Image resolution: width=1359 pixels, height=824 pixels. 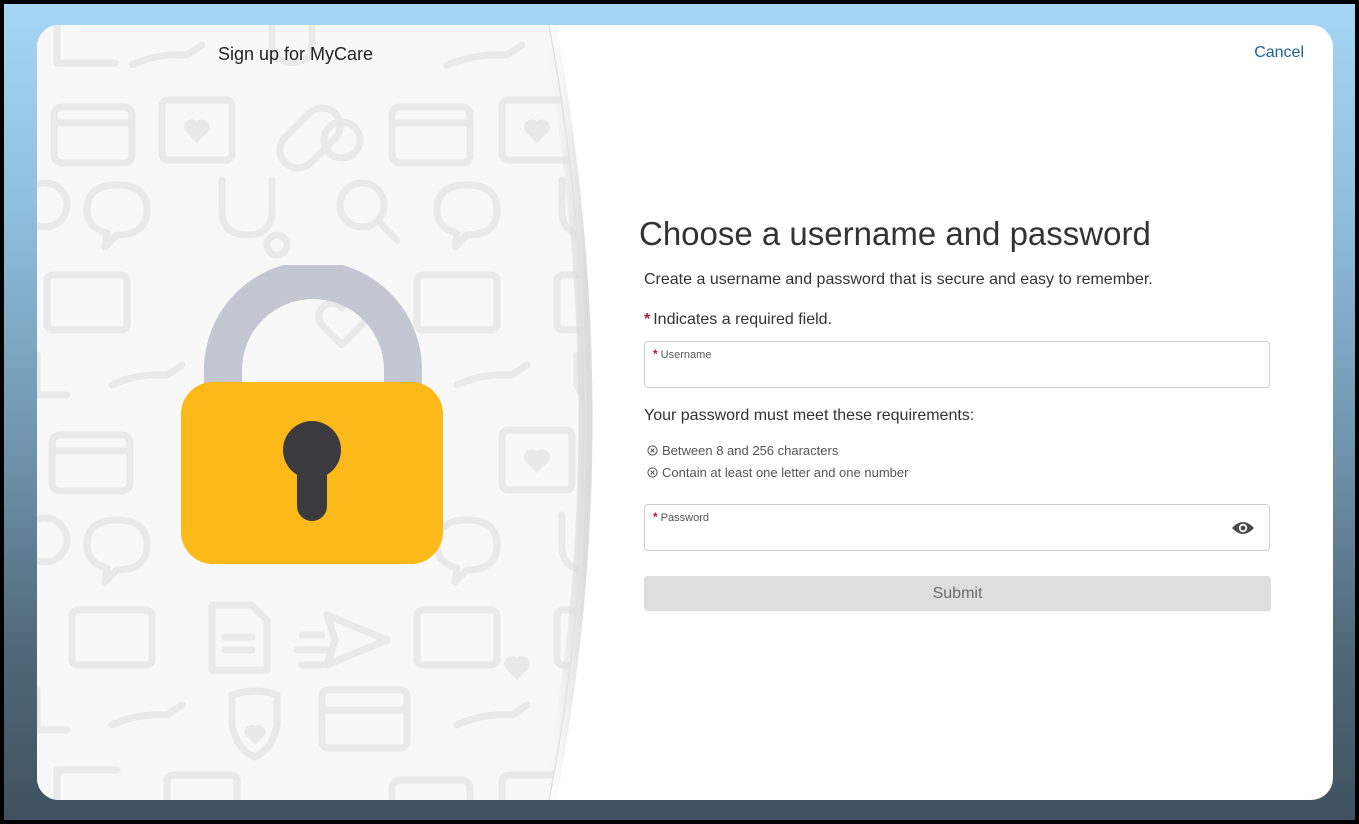 I want to click on required-note-text: Indicates a required field., so click(x=743, y=319).